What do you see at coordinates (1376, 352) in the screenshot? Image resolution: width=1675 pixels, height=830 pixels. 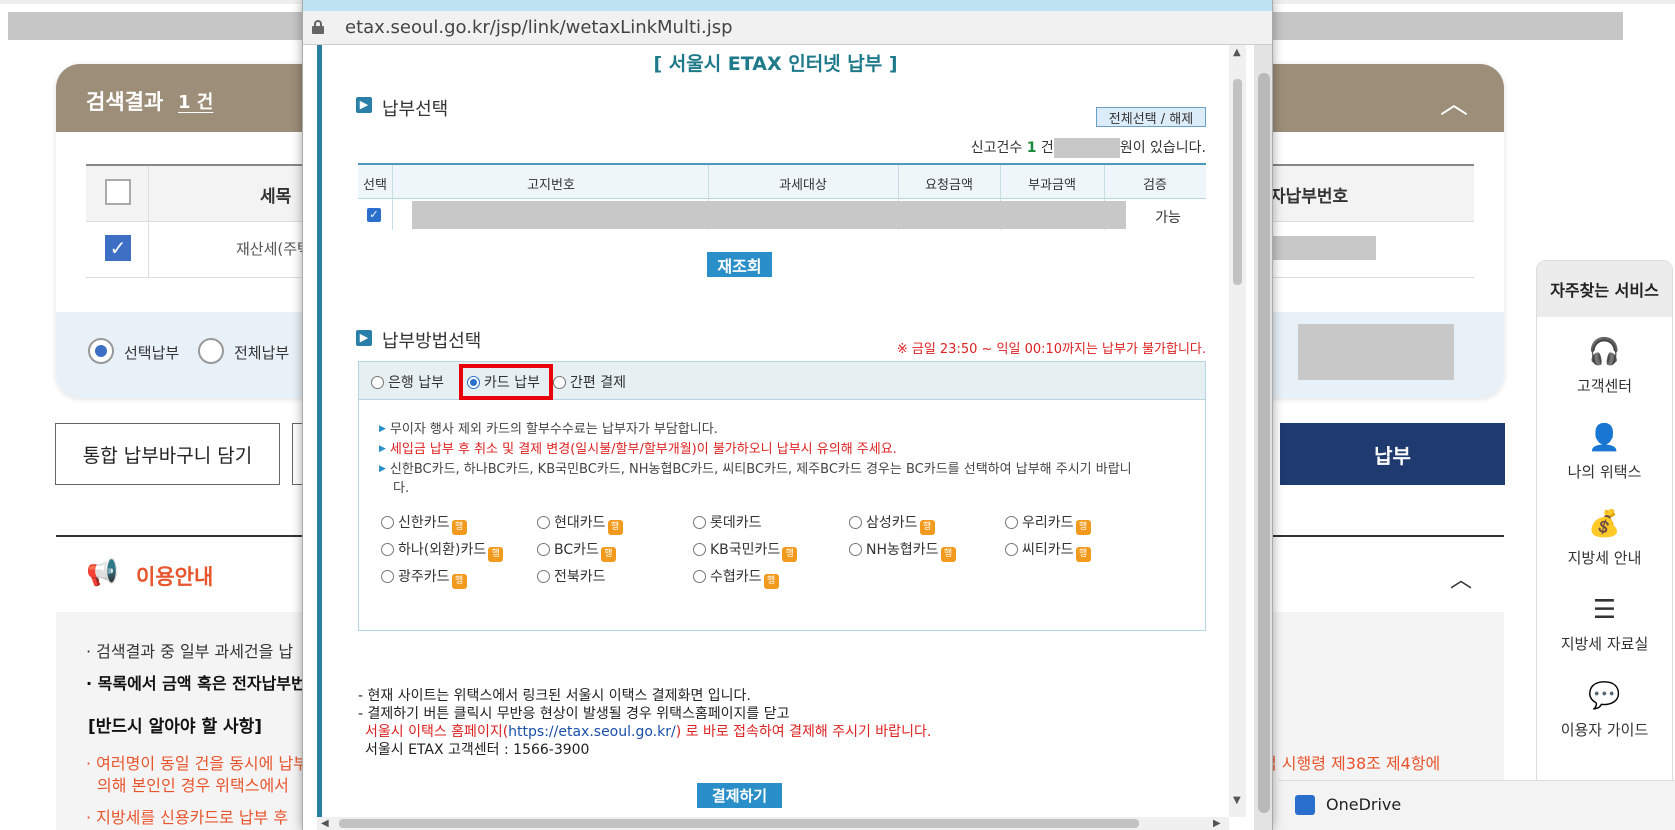 I see `redacted-amount` at bounding box center [1376, 352].